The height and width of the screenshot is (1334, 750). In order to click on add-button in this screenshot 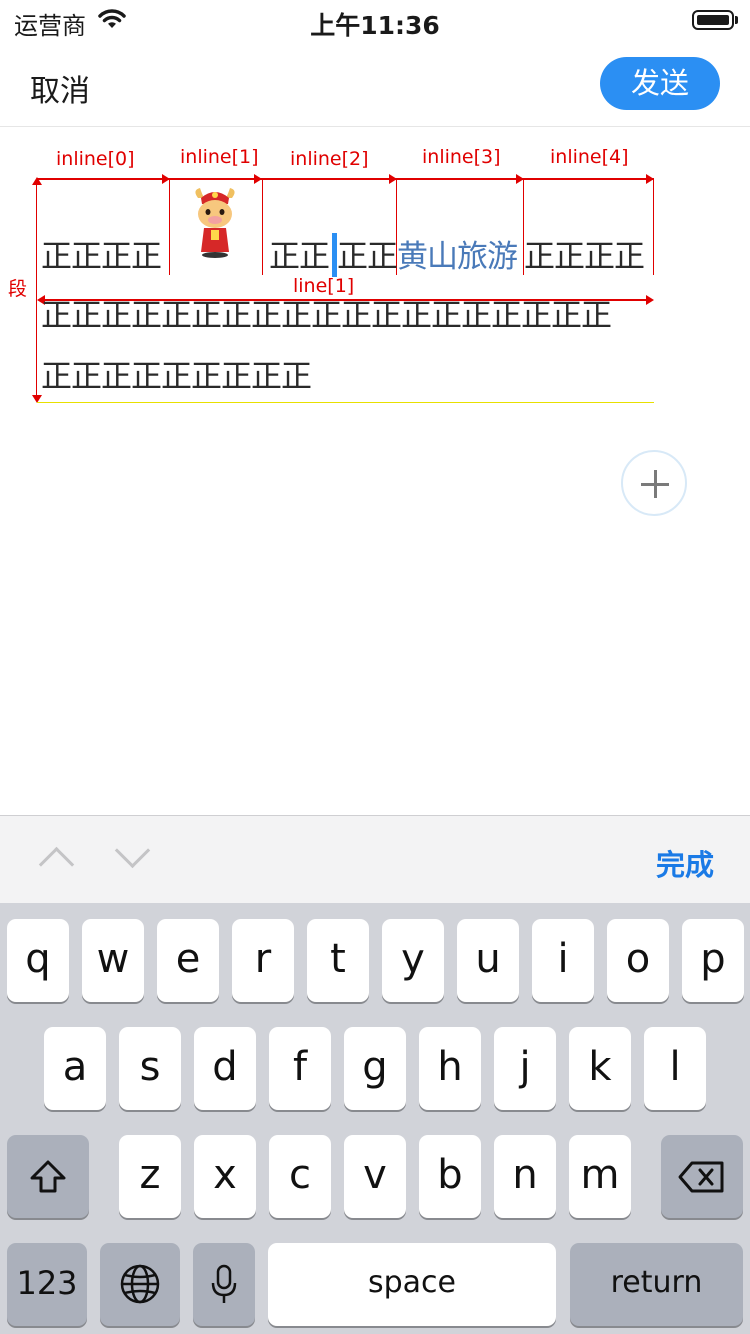, I will do `click(654, 483)`.